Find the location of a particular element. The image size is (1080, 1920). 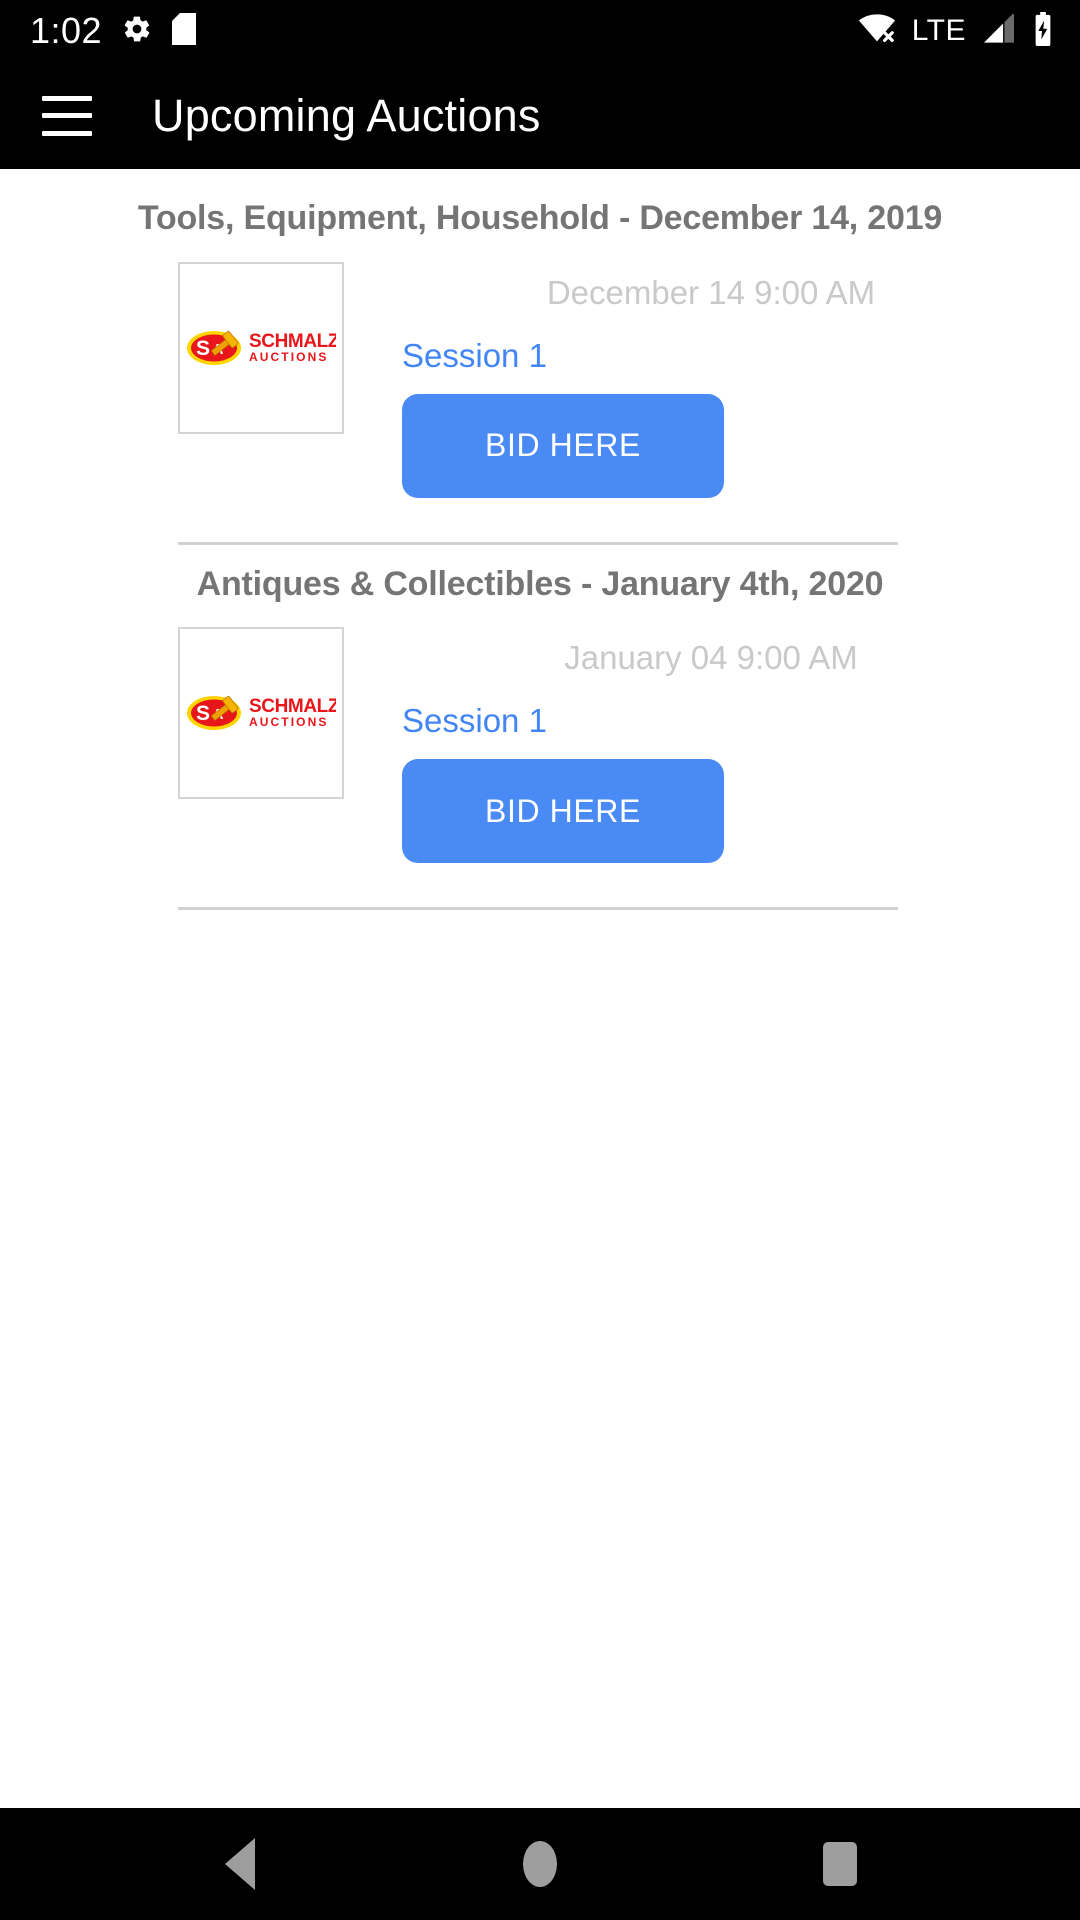

status-bar-left: 1:02 is located at coordinates (113, 30).